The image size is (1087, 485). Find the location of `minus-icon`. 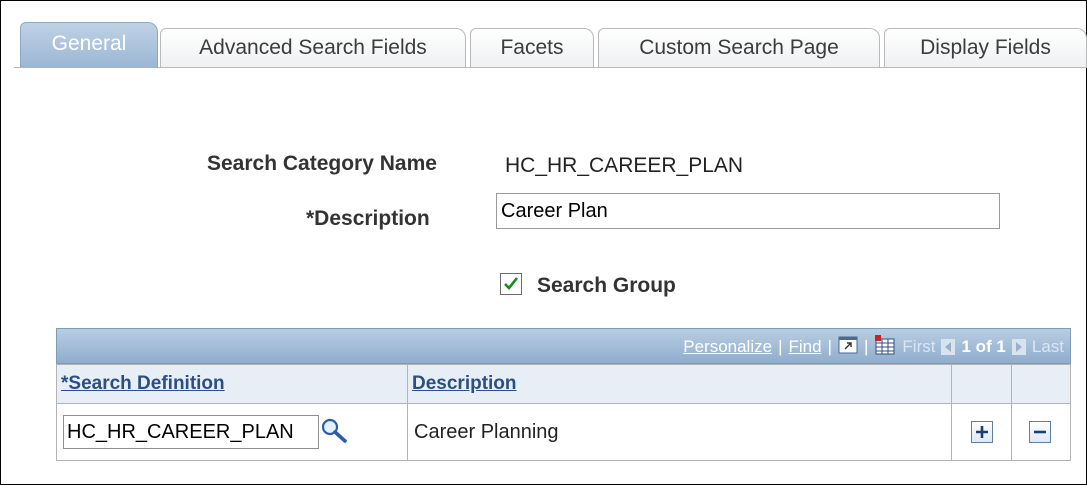

minus-icon is located at coordinates (1040, 432).